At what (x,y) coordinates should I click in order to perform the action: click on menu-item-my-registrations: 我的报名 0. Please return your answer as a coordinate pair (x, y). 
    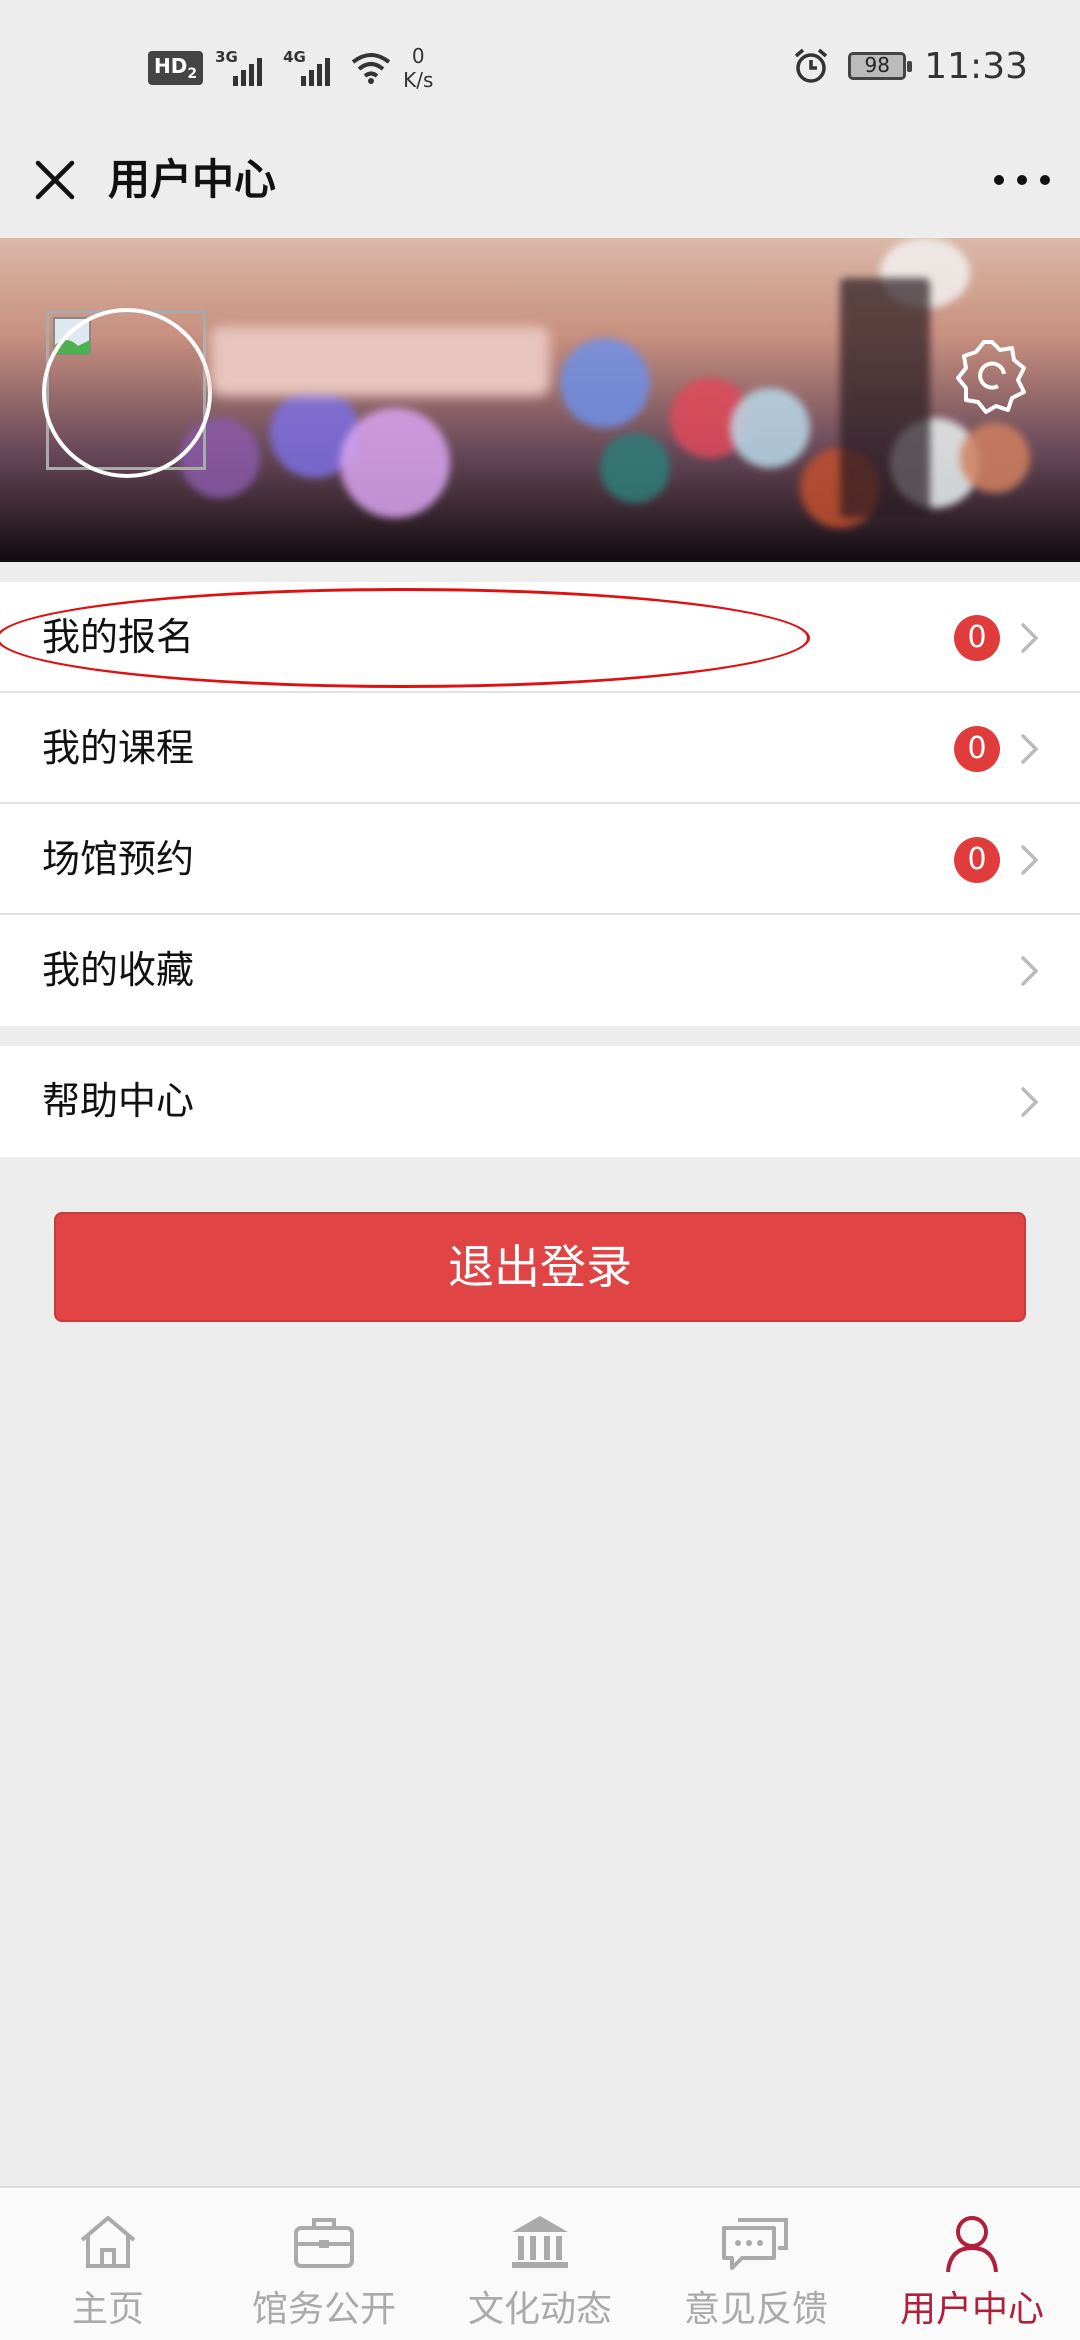
    Looking at the image, I should click on (540, 637).